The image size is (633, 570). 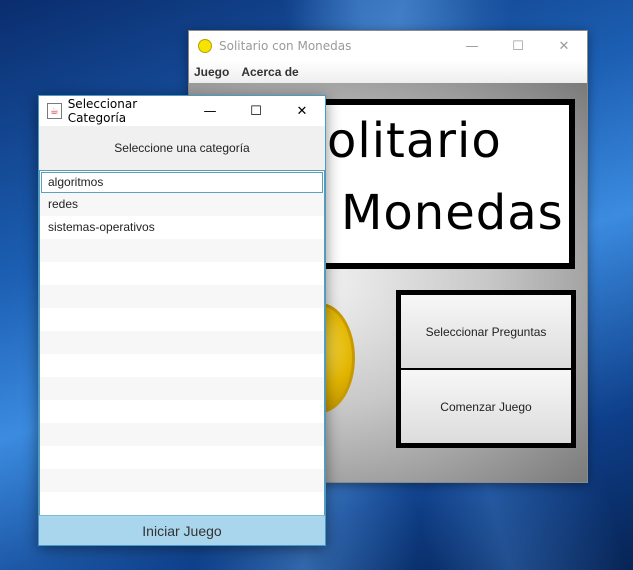 I want to click on dialog-heading: Seleccione una categoría, so click(x=182, y=148).